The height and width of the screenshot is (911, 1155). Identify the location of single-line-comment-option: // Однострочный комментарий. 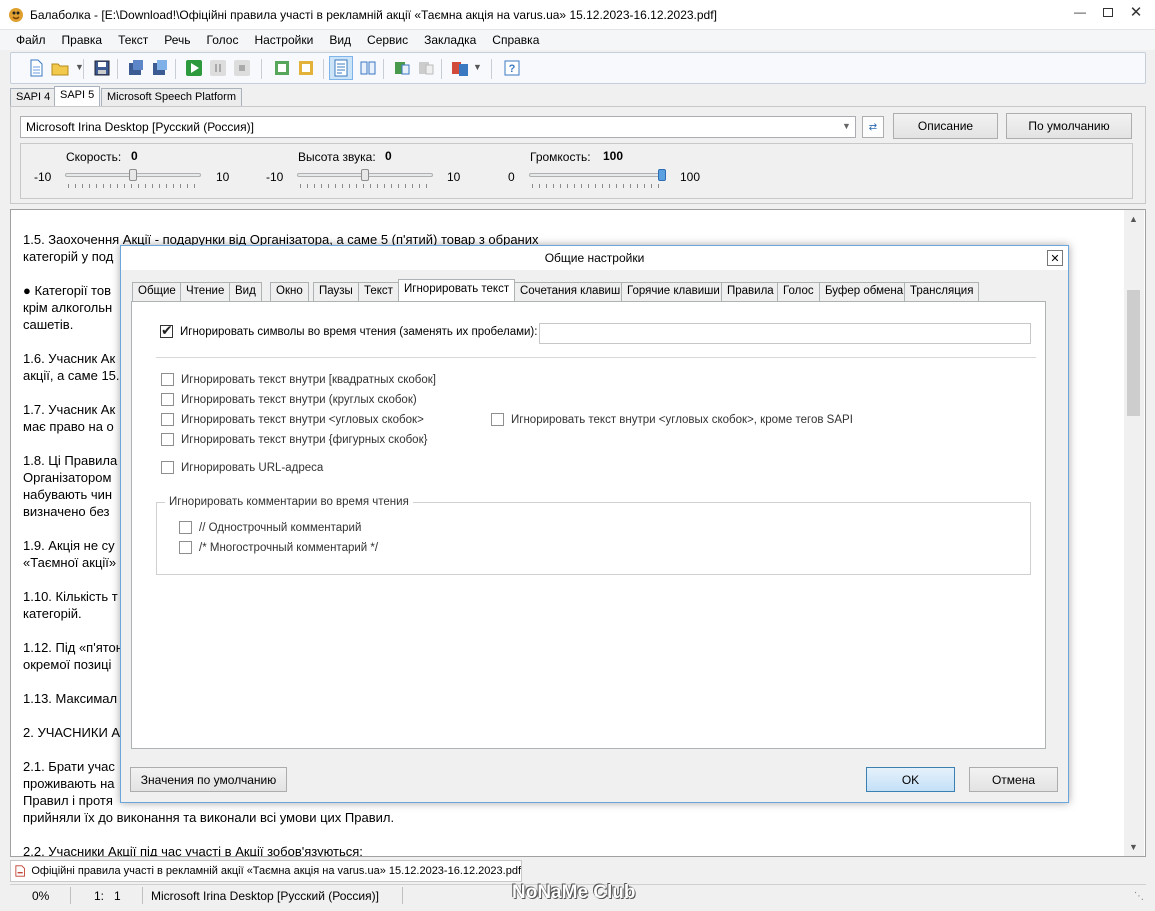
(270, 527).